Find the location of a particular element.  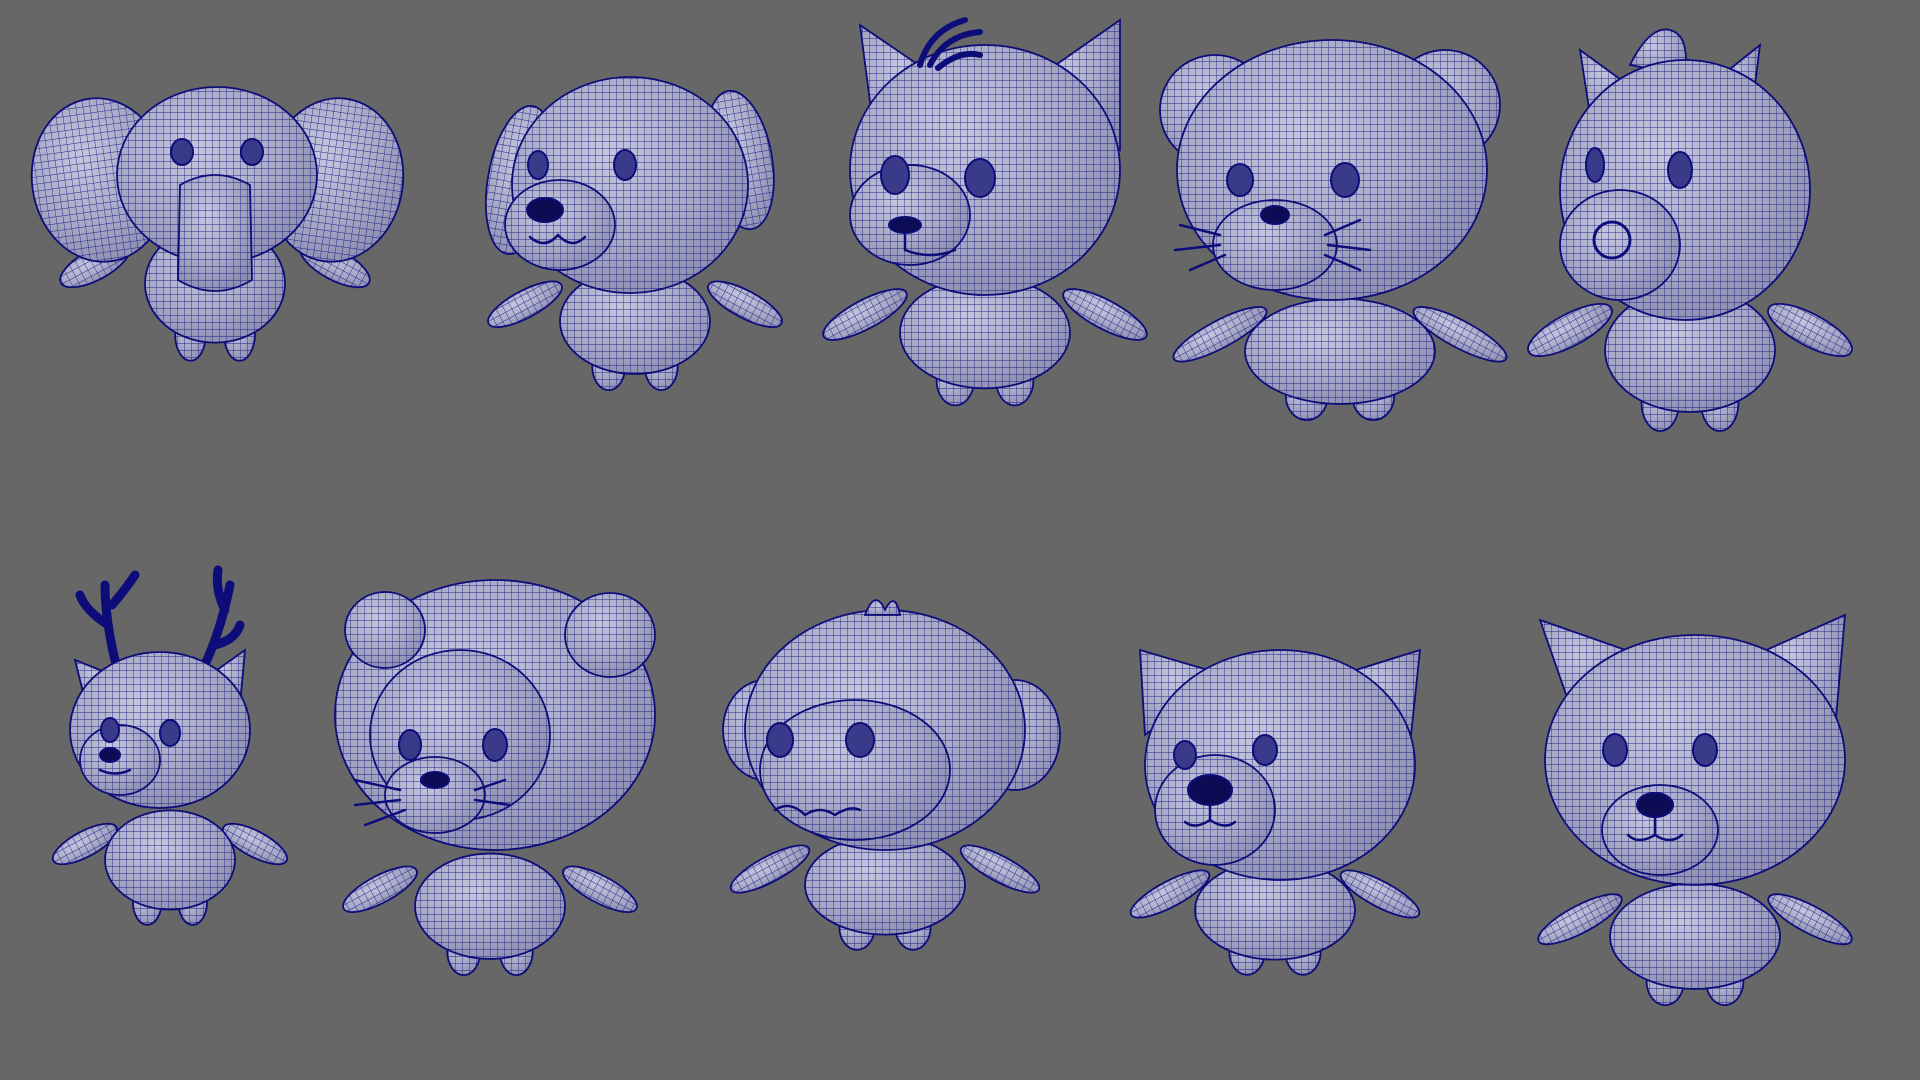

wolf-model is located at coordinates (1695, 830).